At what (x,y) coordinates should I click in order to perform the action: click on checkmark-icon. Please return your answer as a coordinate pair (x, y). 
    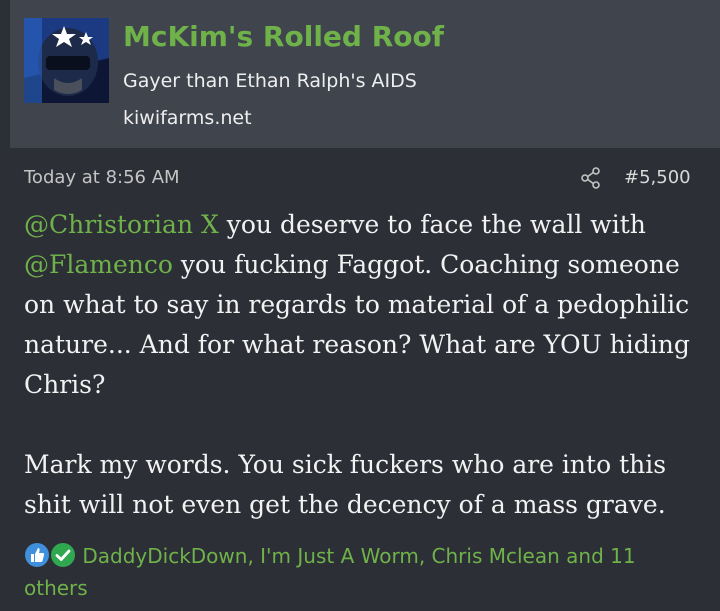
    Looking at the image, I should click on (63, 555).